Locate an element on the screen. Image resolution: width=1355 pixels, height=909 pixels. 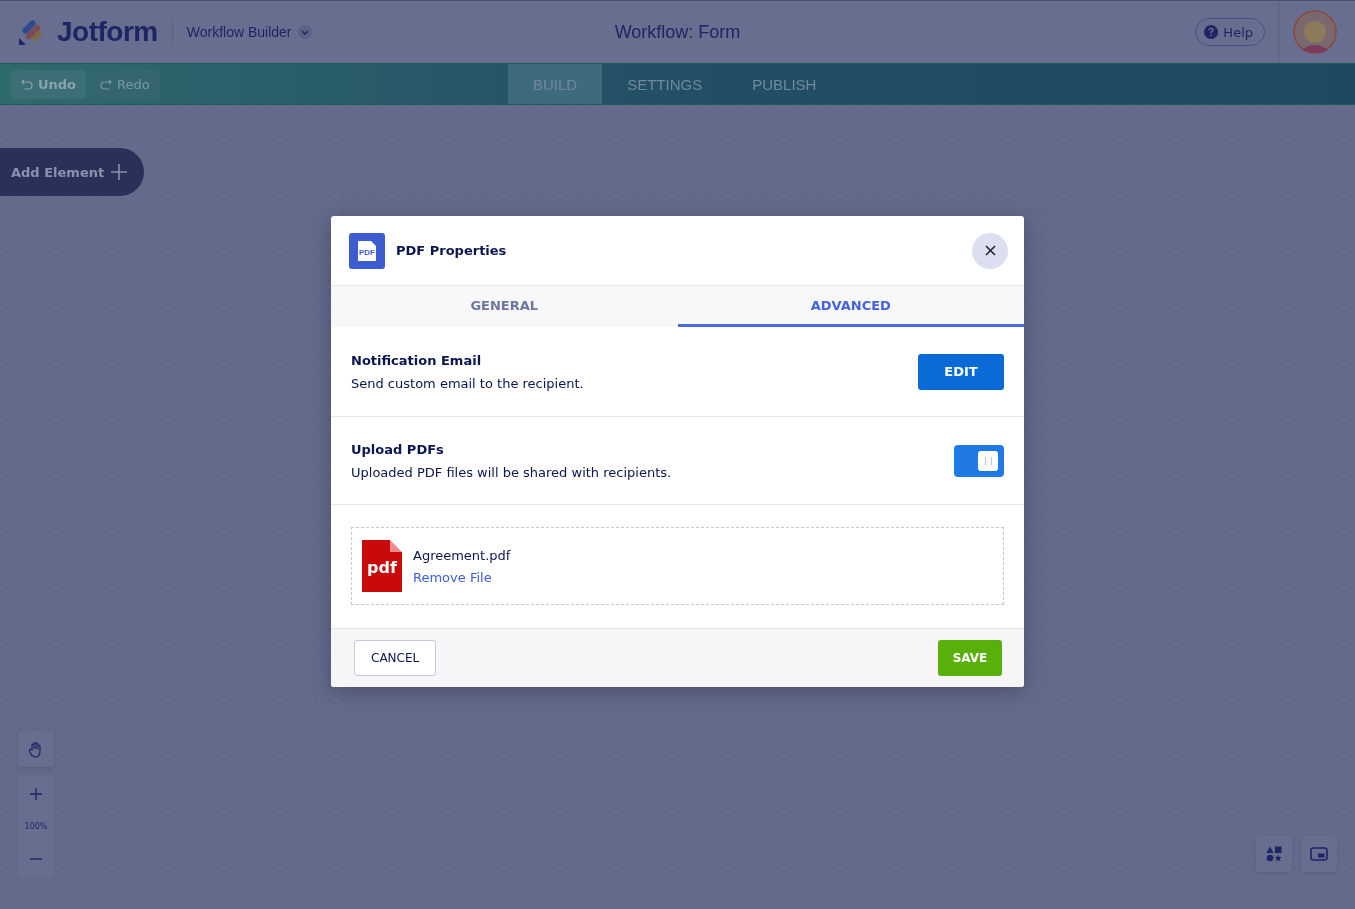
toolbar-tab: SETTINGS is located at coordinates (665, 84).